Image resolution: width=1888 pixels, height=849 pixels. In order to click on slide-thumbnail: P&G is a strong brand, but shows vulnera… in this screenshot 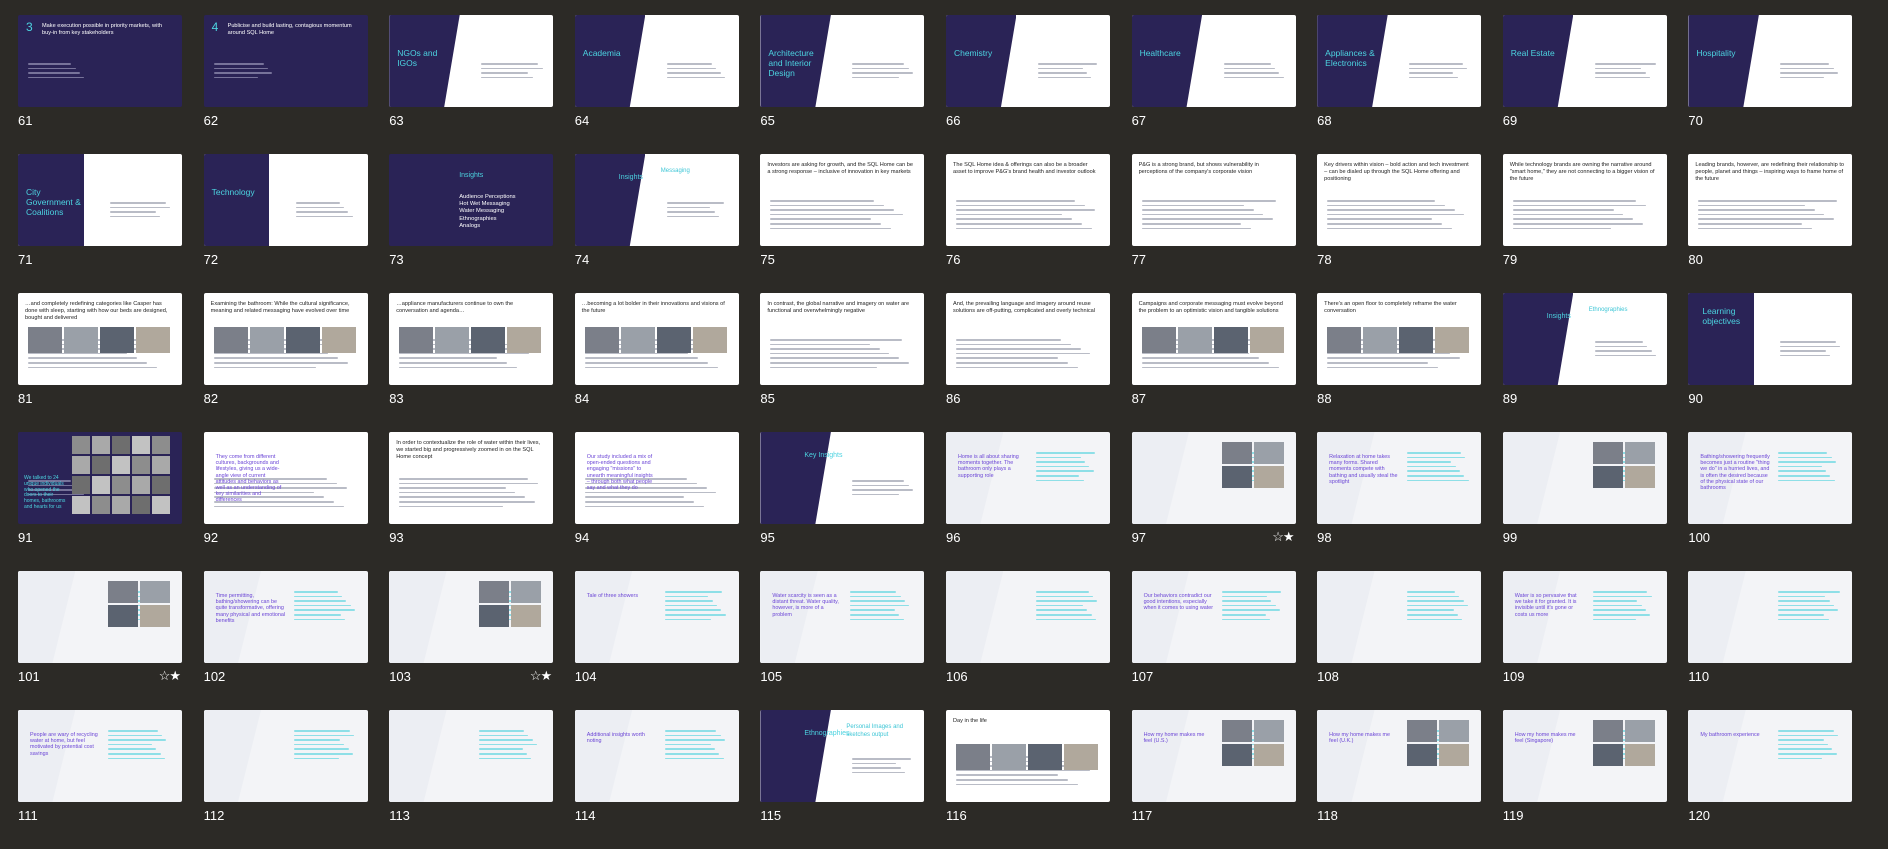, I will do `click(1213, 200)`.